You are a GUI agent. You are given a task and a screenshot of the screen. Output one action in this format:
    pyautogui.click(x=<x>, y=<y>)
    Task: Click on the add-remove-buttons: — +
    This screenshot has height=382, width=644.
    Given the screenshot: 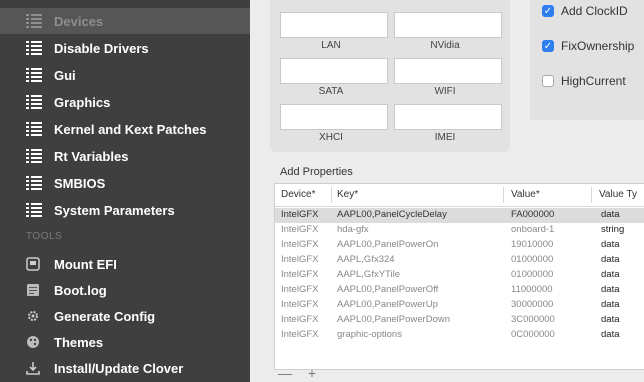 What is the action you would take?
    pyautogui.click(x=300, y=373)
    